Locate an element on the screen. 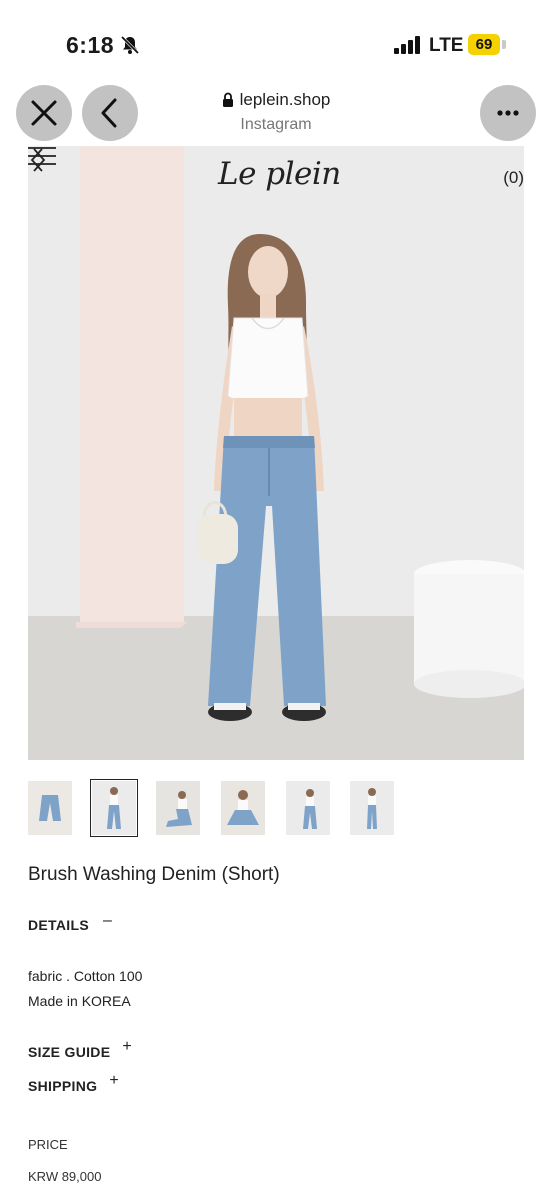 Image resolution: width=552 pixels, height=1200 pixels. details-heading: DETAILS is located at coordinates (58, 925).